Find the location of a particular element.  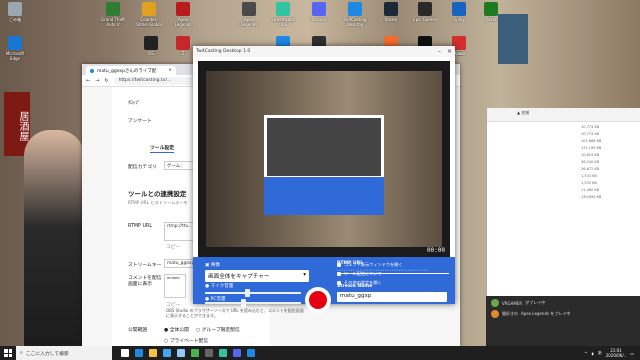

mic-volume-slider is located at coordinates (253, 293).